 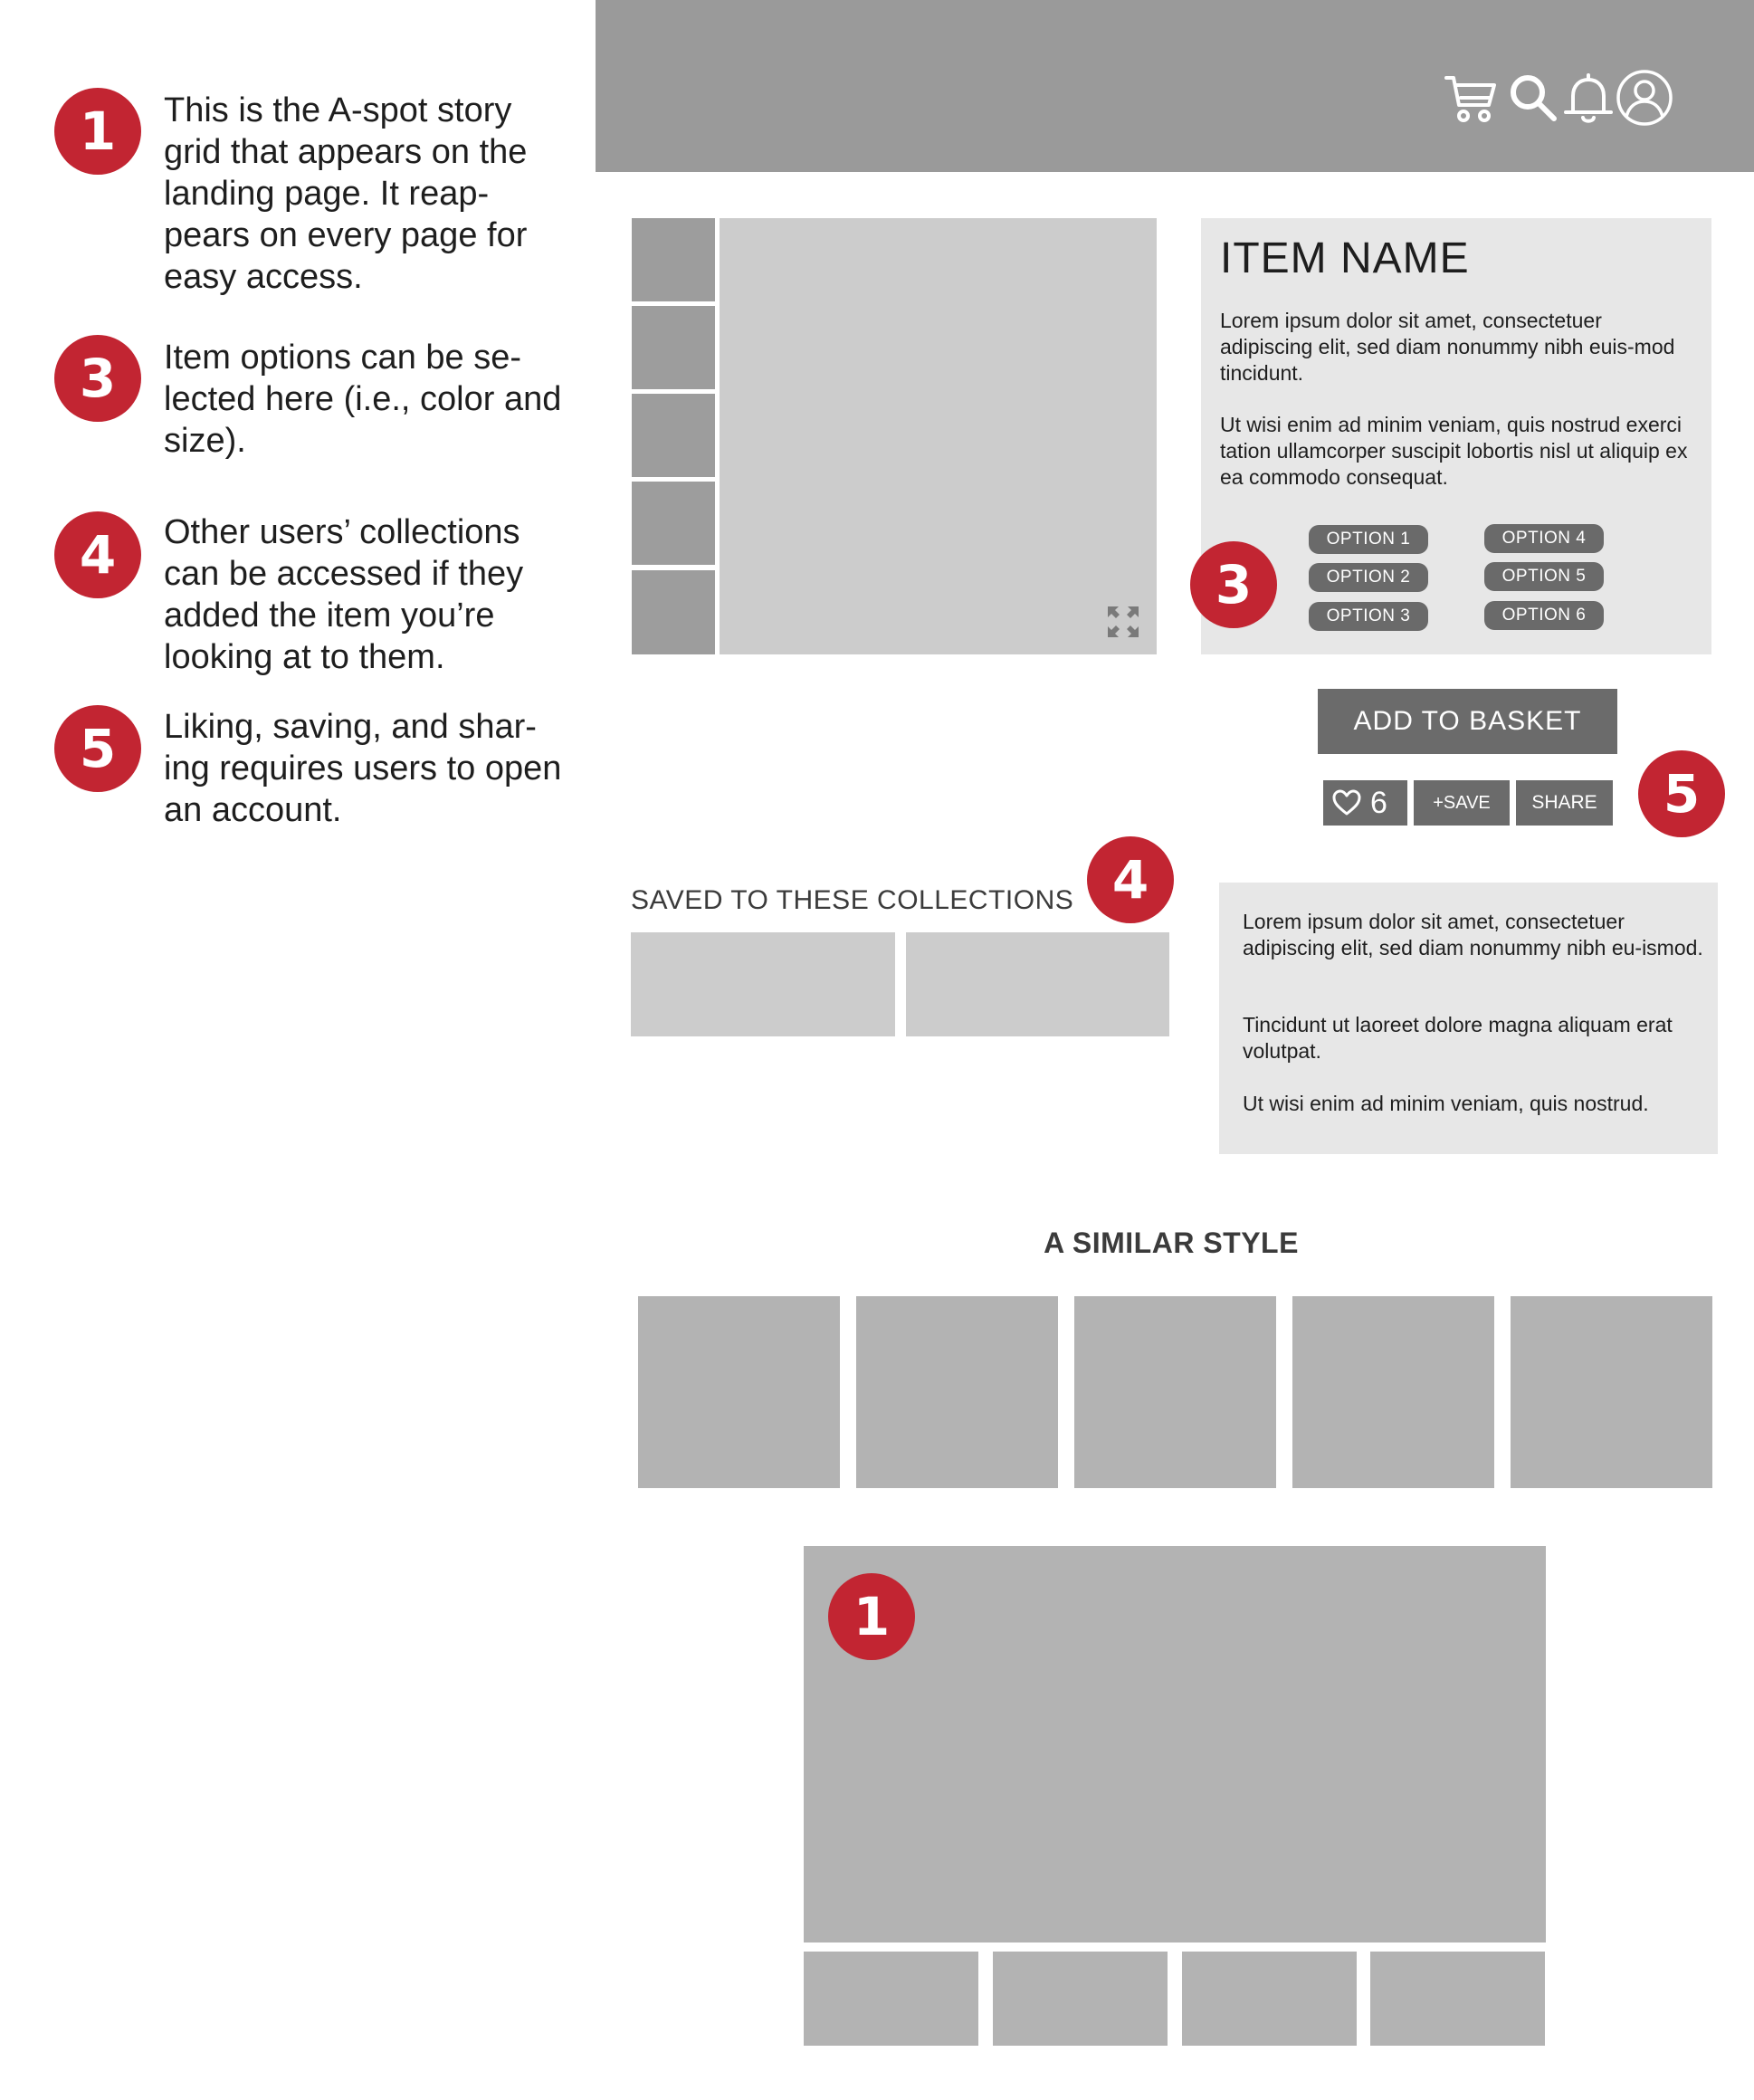 What do you see at coordinates (98, 554) in the screenshot?
I see `legend-badge-4: 4` at bounding box center [98, 554].